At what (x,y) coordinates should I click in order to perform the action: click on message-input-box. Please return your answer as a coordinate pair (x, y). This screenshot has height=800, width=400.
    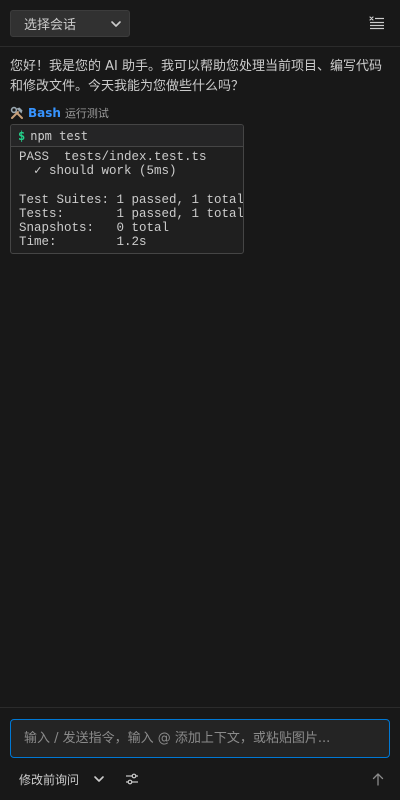
    Looking at the image, I should click on (200, 738).